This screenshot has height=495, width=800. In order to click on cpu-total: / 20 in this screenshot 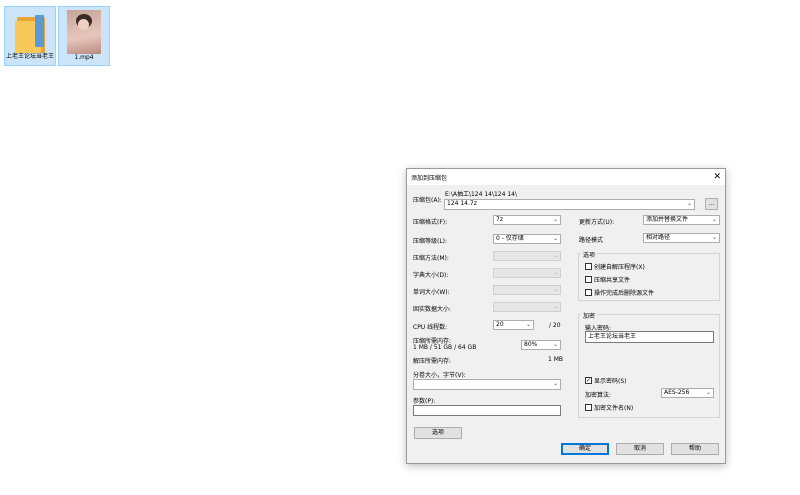, I will do `click(555, 325)`.